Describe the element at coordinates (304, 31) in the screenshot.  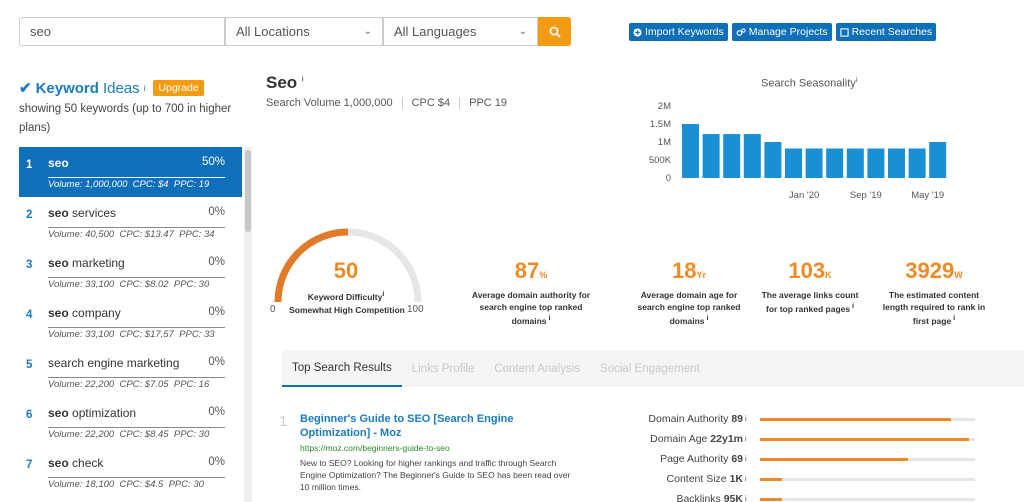
I see `location-select: All Locations ⌄` at that location.